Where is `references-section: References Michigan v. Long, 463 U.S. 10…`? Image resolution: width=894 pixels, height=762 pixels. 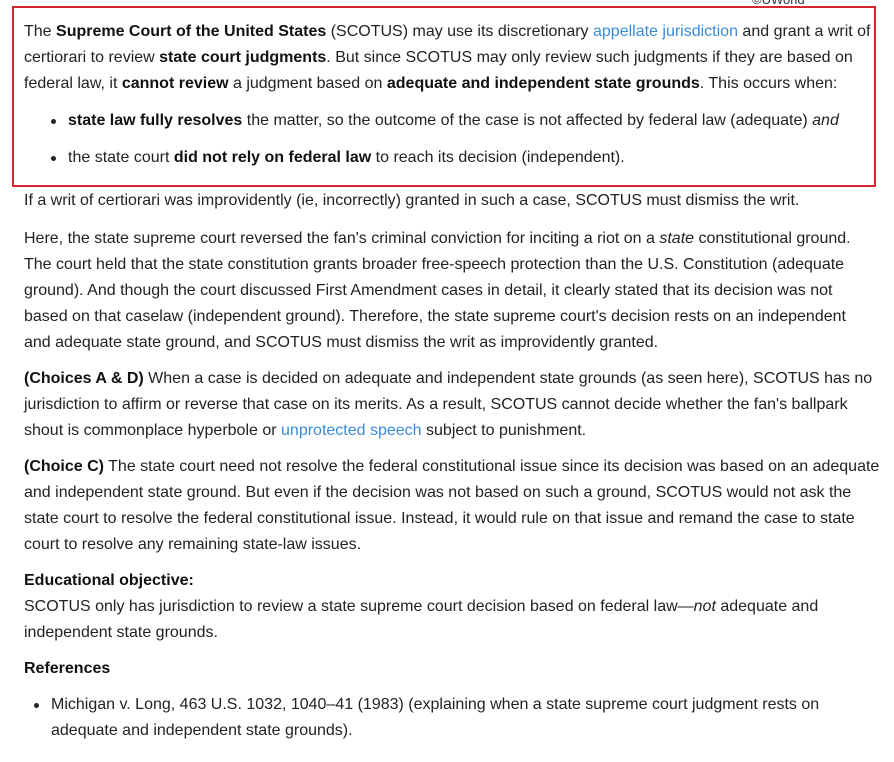
references-section: References Michigan v. Long, 463 U.S. 10… is located at coordinates (457, 700).